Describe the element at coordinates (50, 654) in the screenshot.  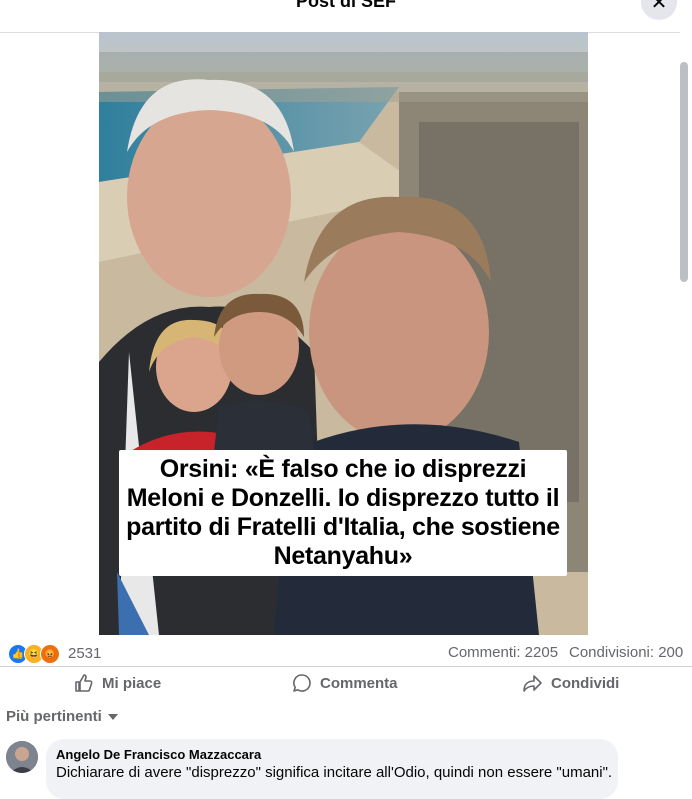
I see `angry-icon: 😡` at that location.